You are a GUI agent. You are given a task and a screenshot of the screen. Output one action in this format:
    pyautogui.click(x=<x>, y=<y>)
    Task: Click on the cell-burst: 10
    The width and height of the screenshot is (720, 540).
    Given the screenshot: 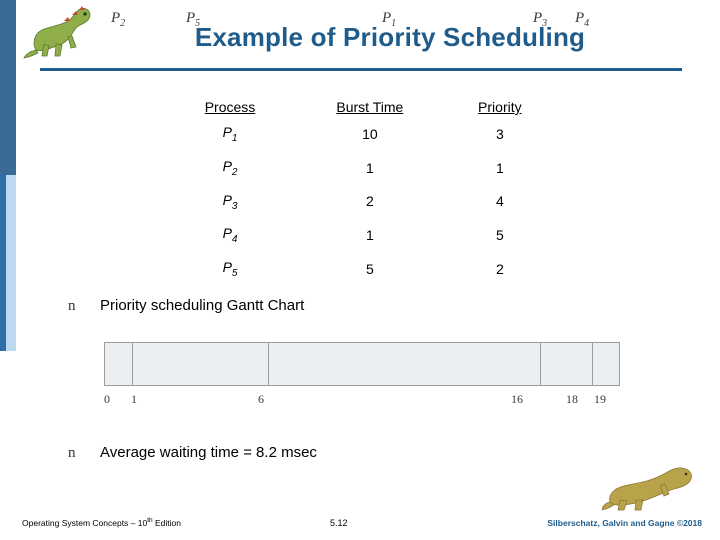 What is the action you would take?
    pyautogui.click(x=370, y=133)
    